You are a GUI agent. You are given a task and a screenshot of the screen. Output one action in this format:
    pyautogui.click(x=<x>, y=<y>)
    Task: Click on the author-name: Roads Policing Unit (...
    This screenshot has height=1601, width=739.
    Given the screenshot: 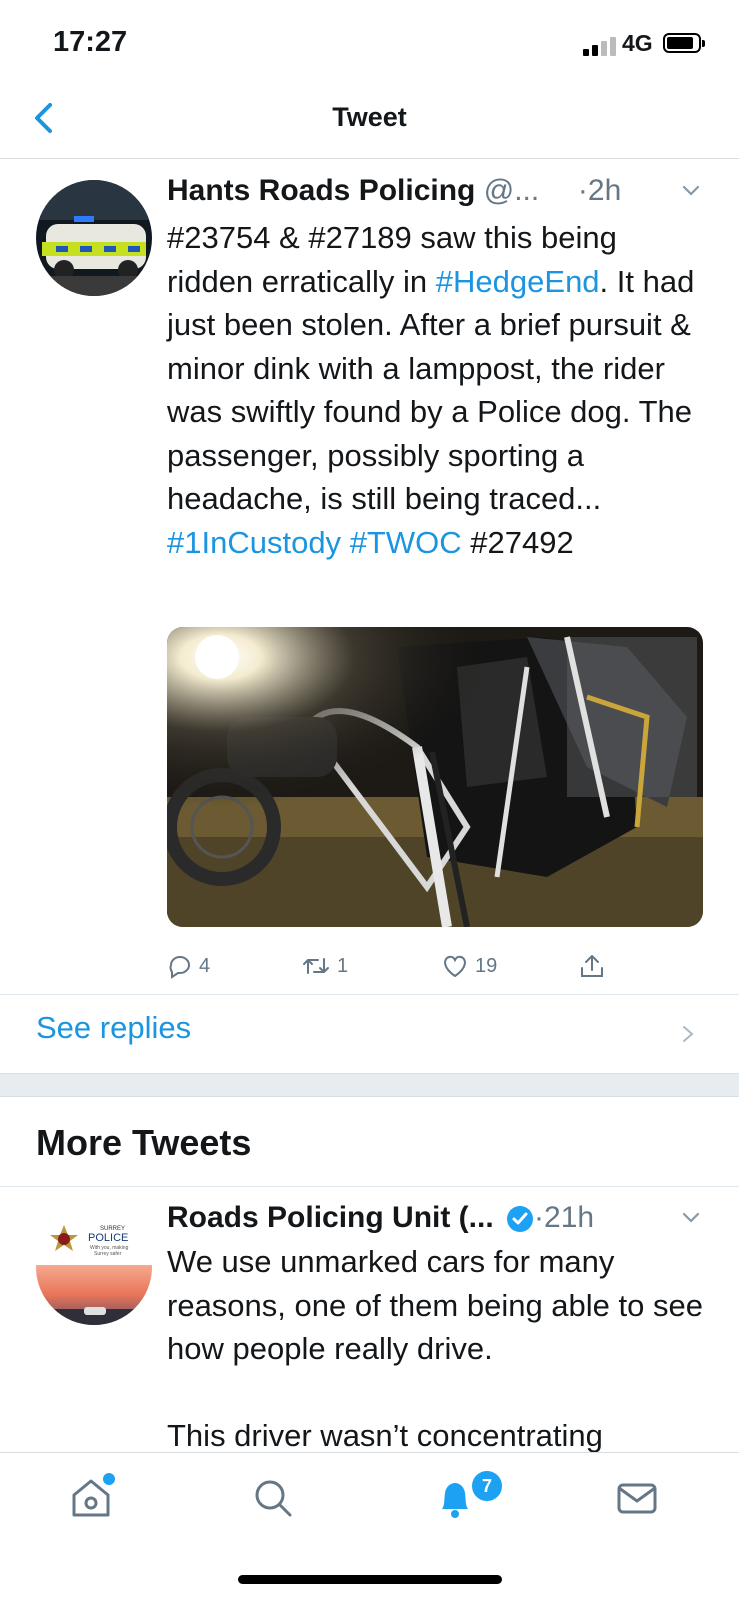 What is the action you would take?
    pyautogui.click(x=330, y=1217)
    